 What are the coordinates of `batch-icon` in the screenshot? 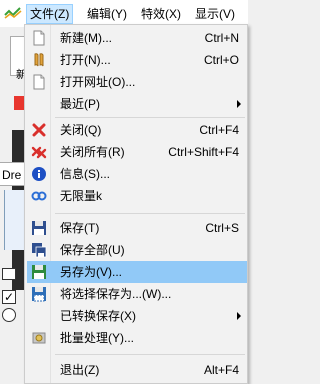 It's located at (39, 338).